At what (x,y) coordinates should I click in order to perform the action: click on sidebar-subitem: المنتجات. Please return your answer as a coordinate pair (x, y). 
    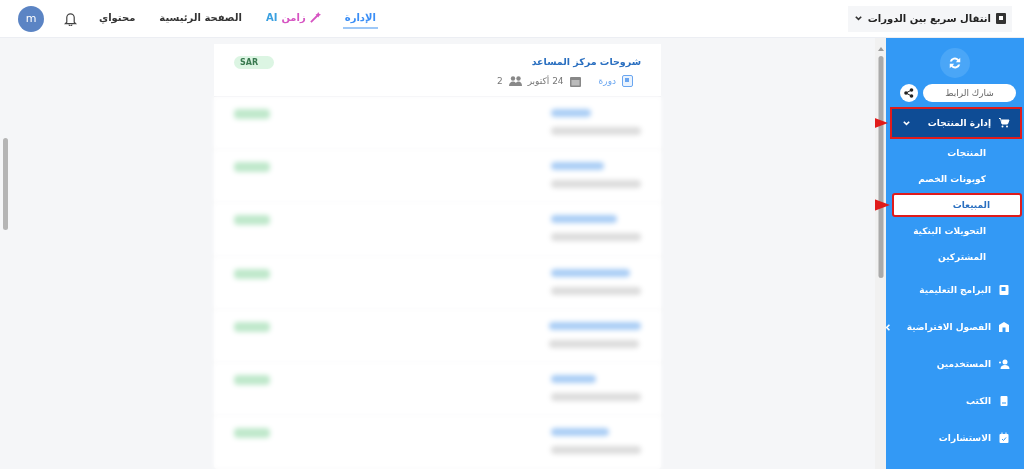
    Looking at the image, I should click on (957, 153).